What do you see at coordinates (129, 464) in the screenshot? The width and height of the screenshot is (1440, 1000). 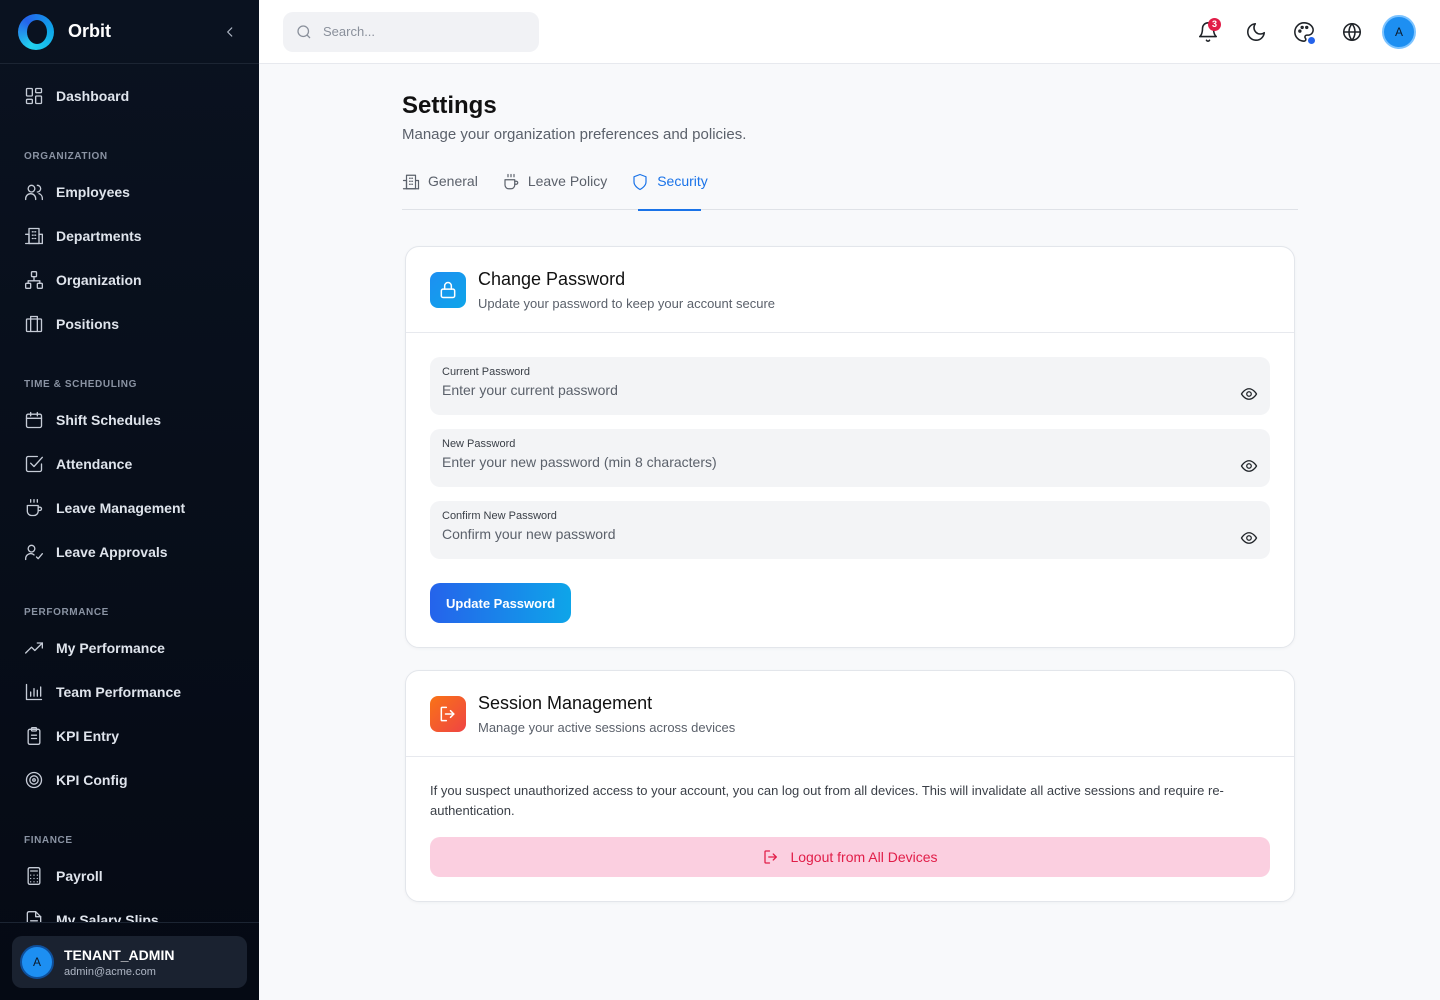 I see `sidebar-item-attendance: Attendance` at bounding box center [129, 464].